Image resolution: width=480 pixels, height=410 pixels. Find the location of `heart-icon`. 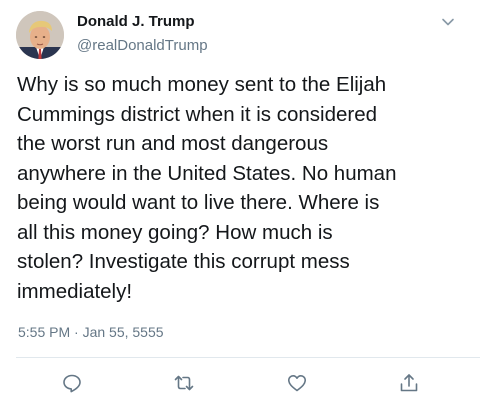

heart-icon is located at coordinates (297, 383).